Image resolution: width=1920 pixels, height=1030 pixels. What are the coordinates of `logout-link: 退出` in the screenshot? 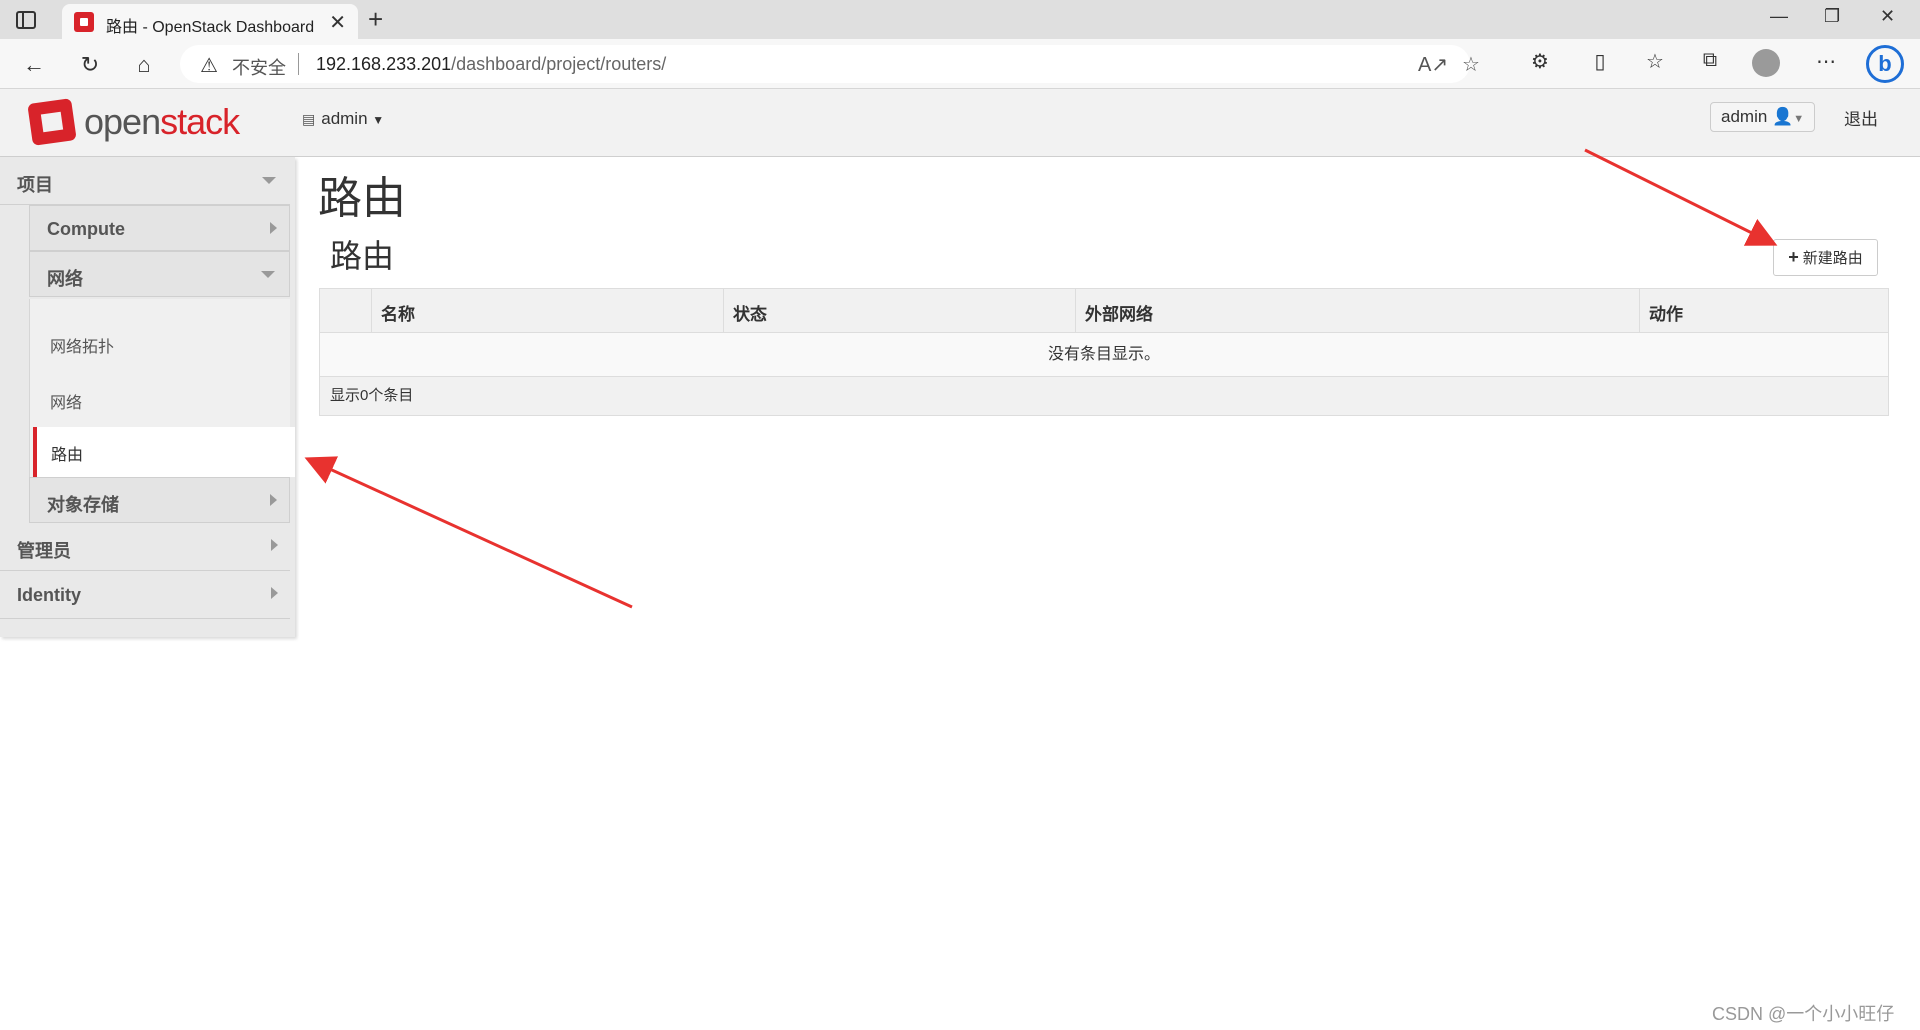 It's located at (1861, 117).